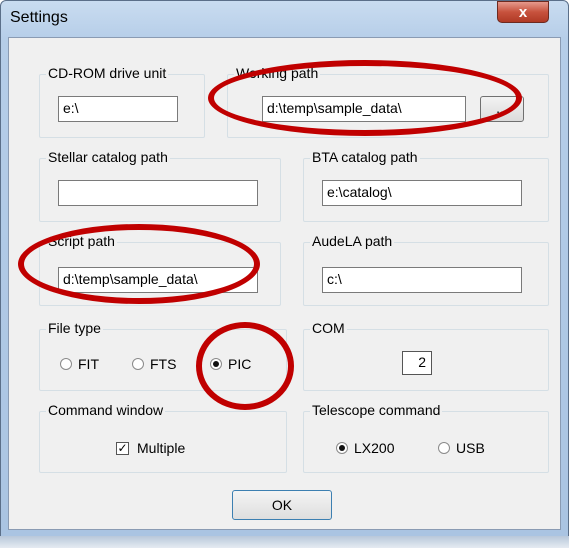 The height and width of the screenshot is (548, 569). I want to click on close-button: x, so click(523, 12).